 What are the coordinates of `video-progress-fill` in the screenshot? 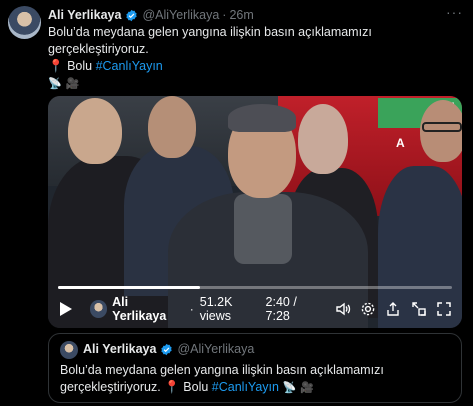 It's located at (129, 287).